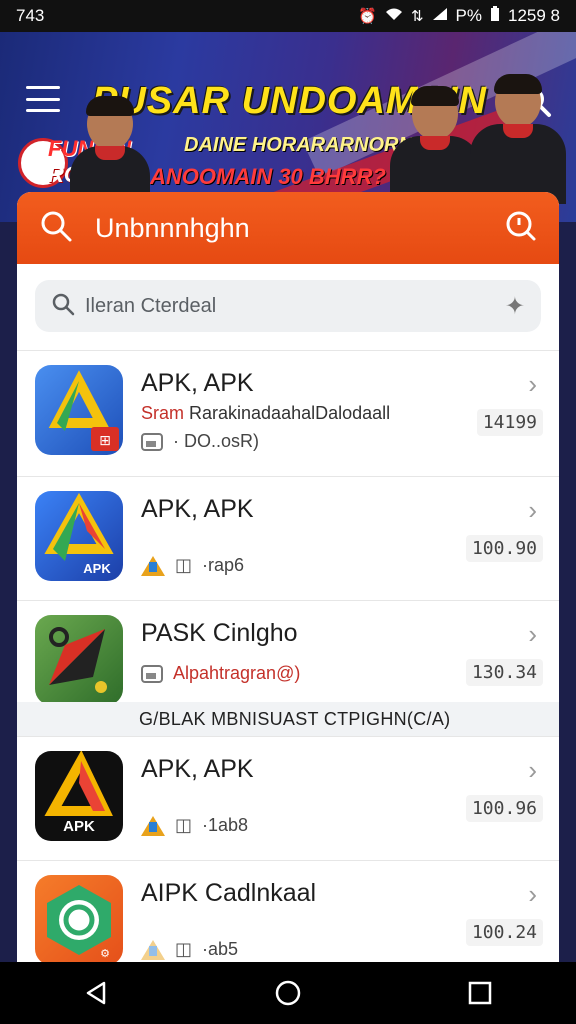 Image resolution: width=576 pixels, height=1024 pixels. I want to click on battery-icon, so click(495, 16).